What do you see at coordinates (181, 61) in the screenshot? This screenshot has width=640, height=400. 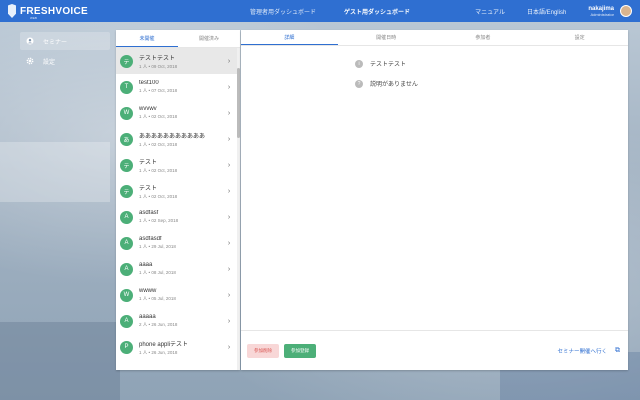 I see `list-item-text: テストテスト 1 人 • 09 Oct, 2018` at bounding box center [181, 61].